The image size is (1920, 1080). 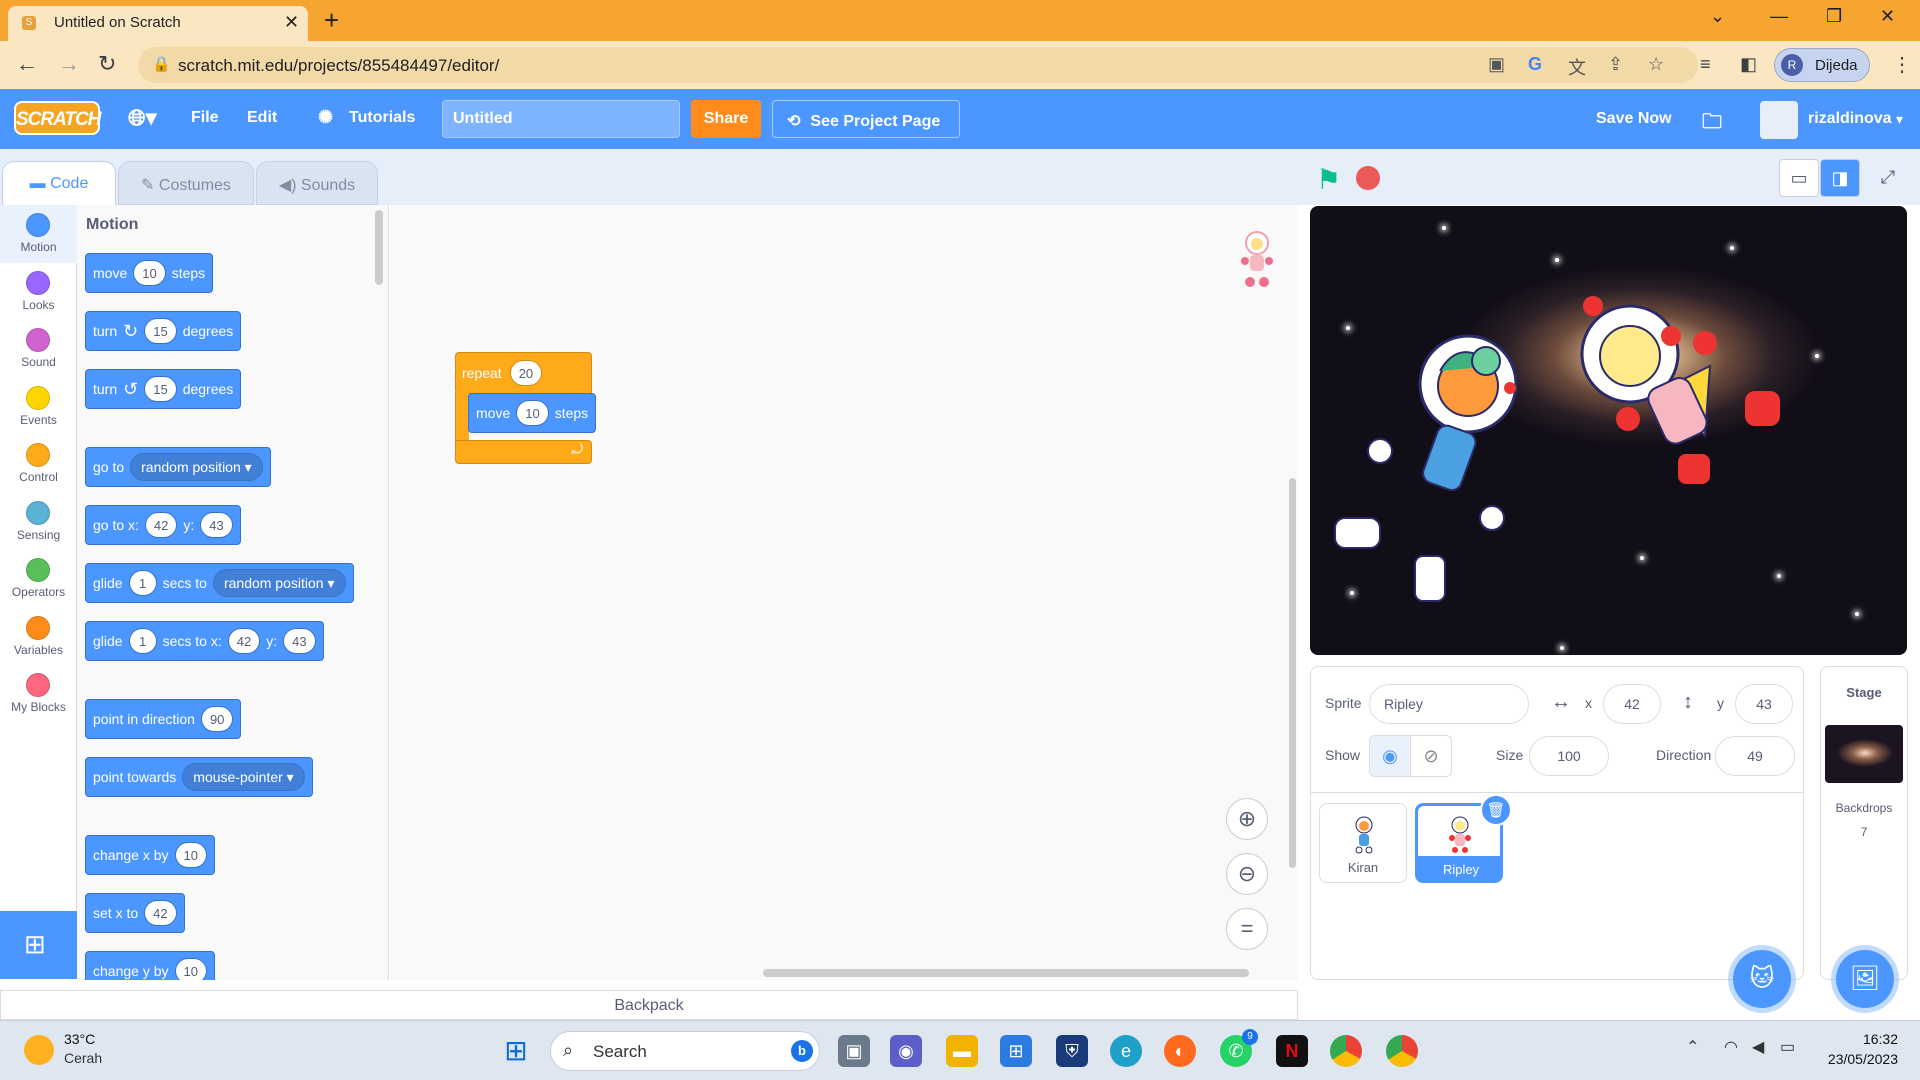 What do you see at coordinates (1449, 704) in the screenshot?
I see `sprite-name-input: Ripley` at bounding box center [1449, 704].